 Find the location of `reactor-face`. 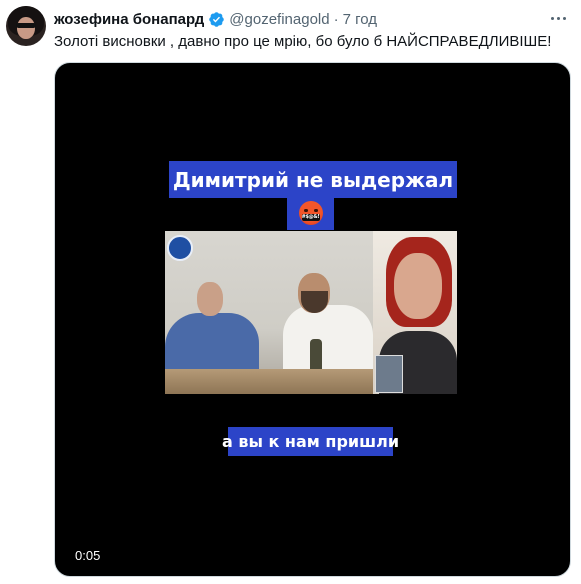

reactor-face is located at coordinates (418, 286).